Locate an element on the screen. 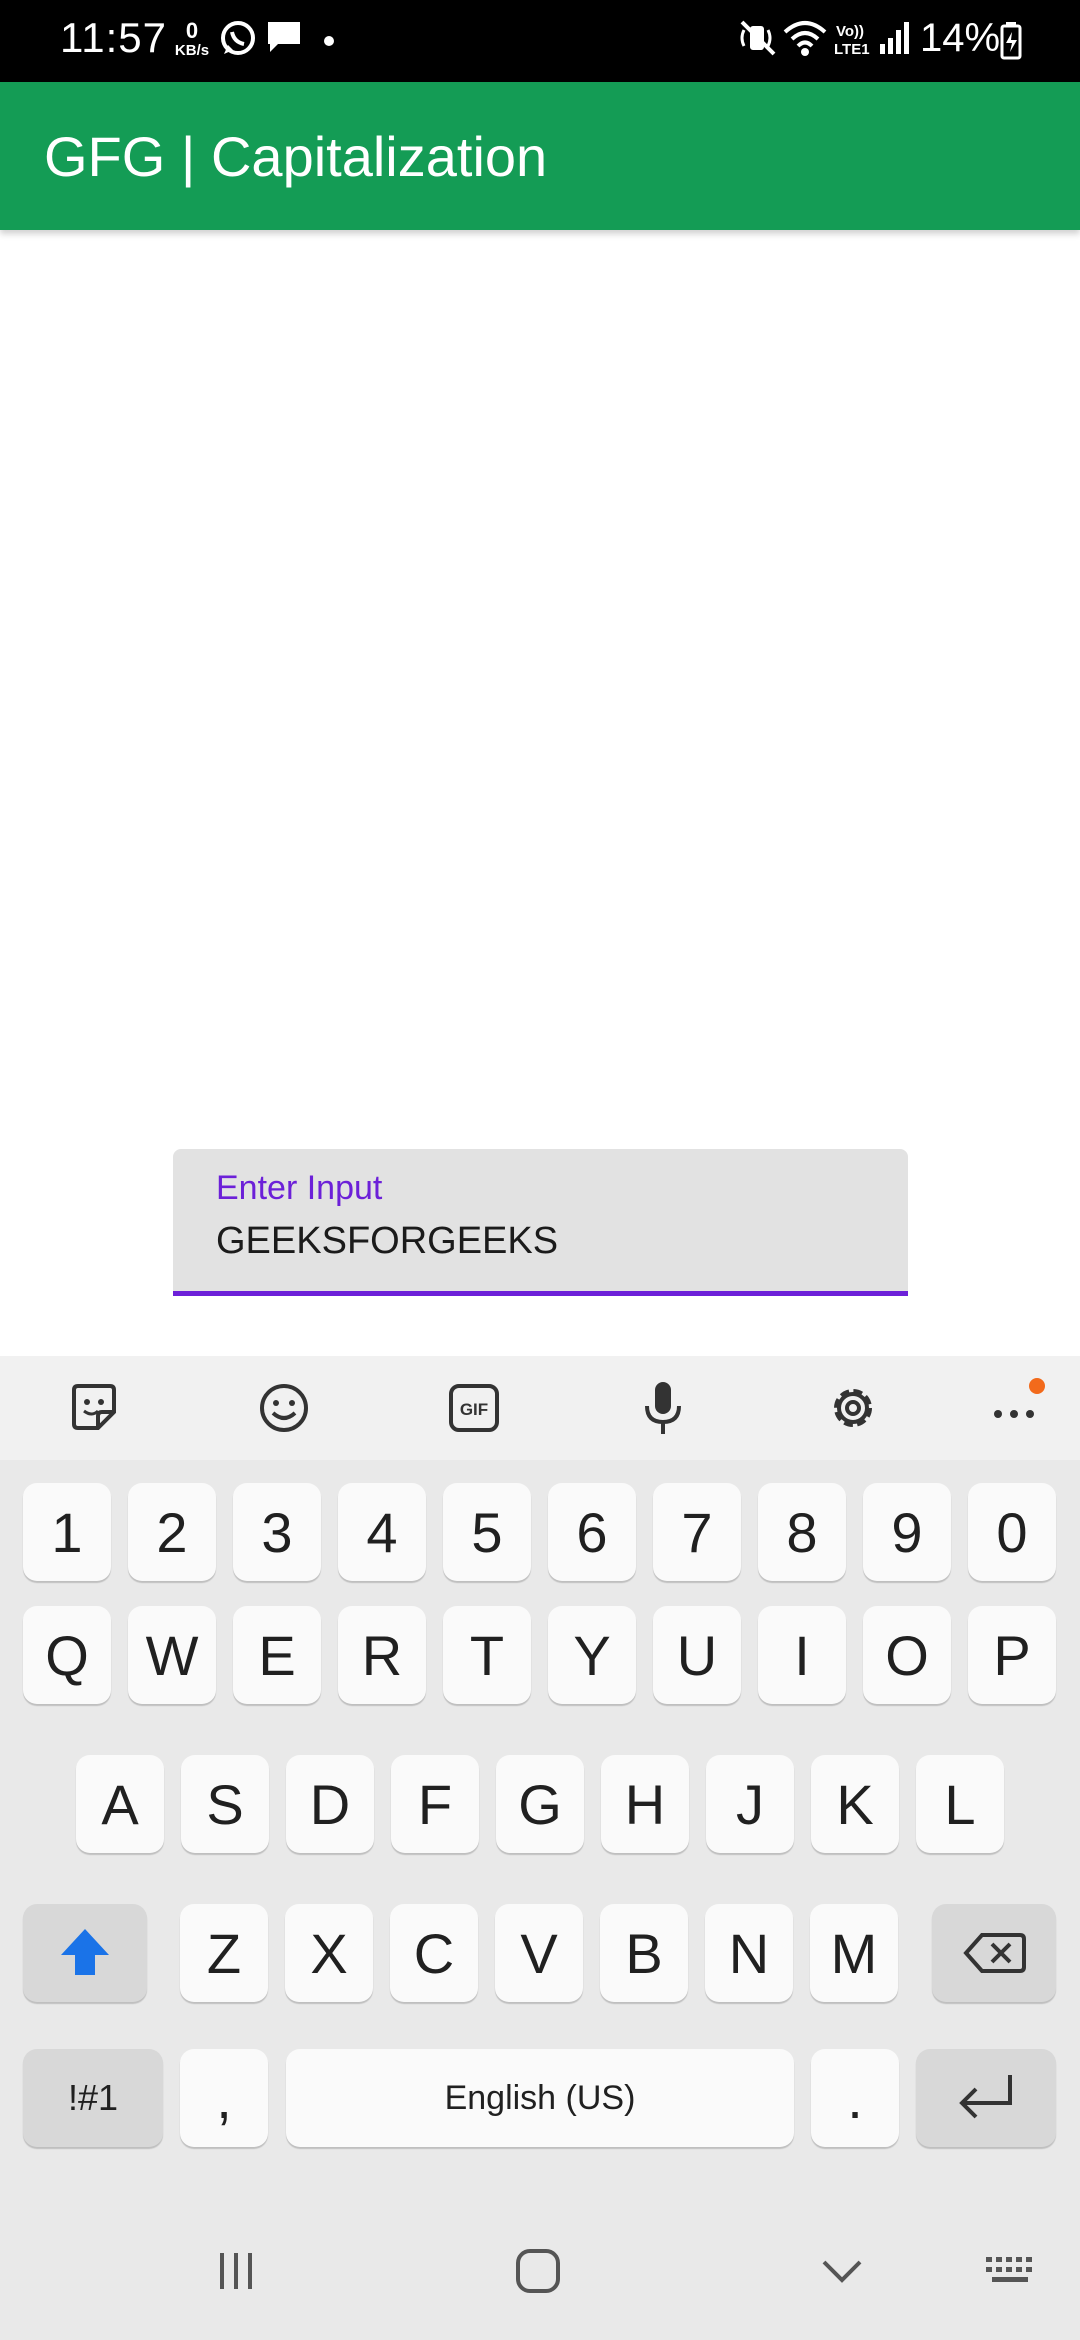  enter-key is located at coordinates (986, 2098).